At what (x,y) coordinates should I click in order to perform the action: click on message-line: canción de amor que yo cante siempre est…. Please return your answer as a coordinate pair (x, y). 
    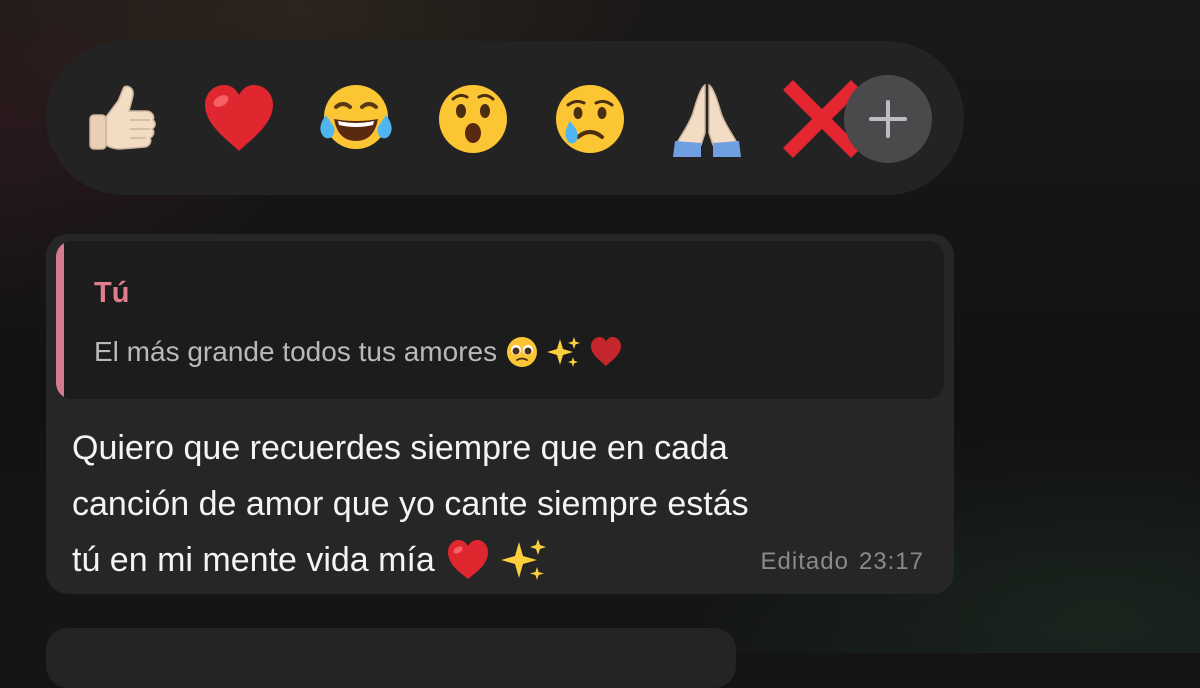
    Looking at the image, I should click on (410, 504).